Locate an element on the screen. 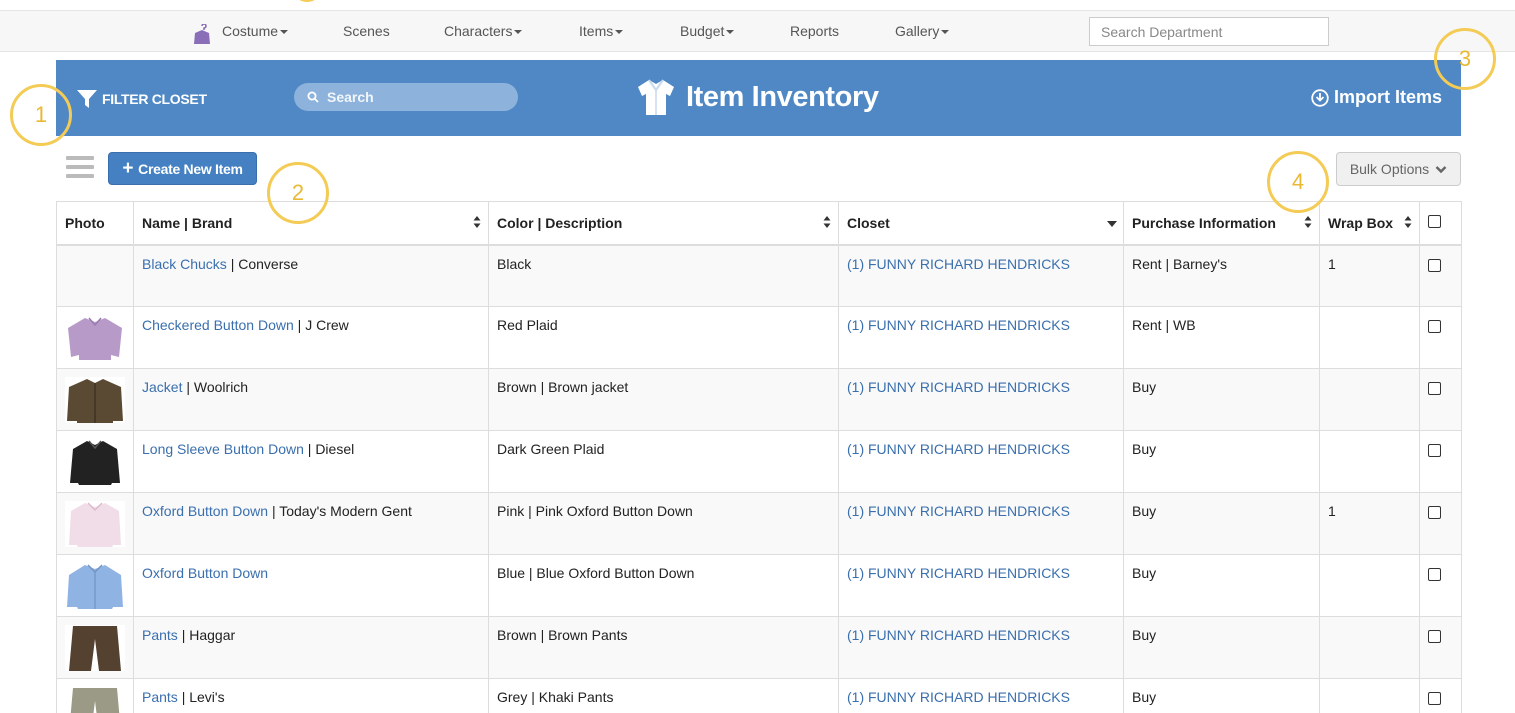 The width and height of the screenshot is (1515, 713). hanger-icon is located at coordinates (202, 34).